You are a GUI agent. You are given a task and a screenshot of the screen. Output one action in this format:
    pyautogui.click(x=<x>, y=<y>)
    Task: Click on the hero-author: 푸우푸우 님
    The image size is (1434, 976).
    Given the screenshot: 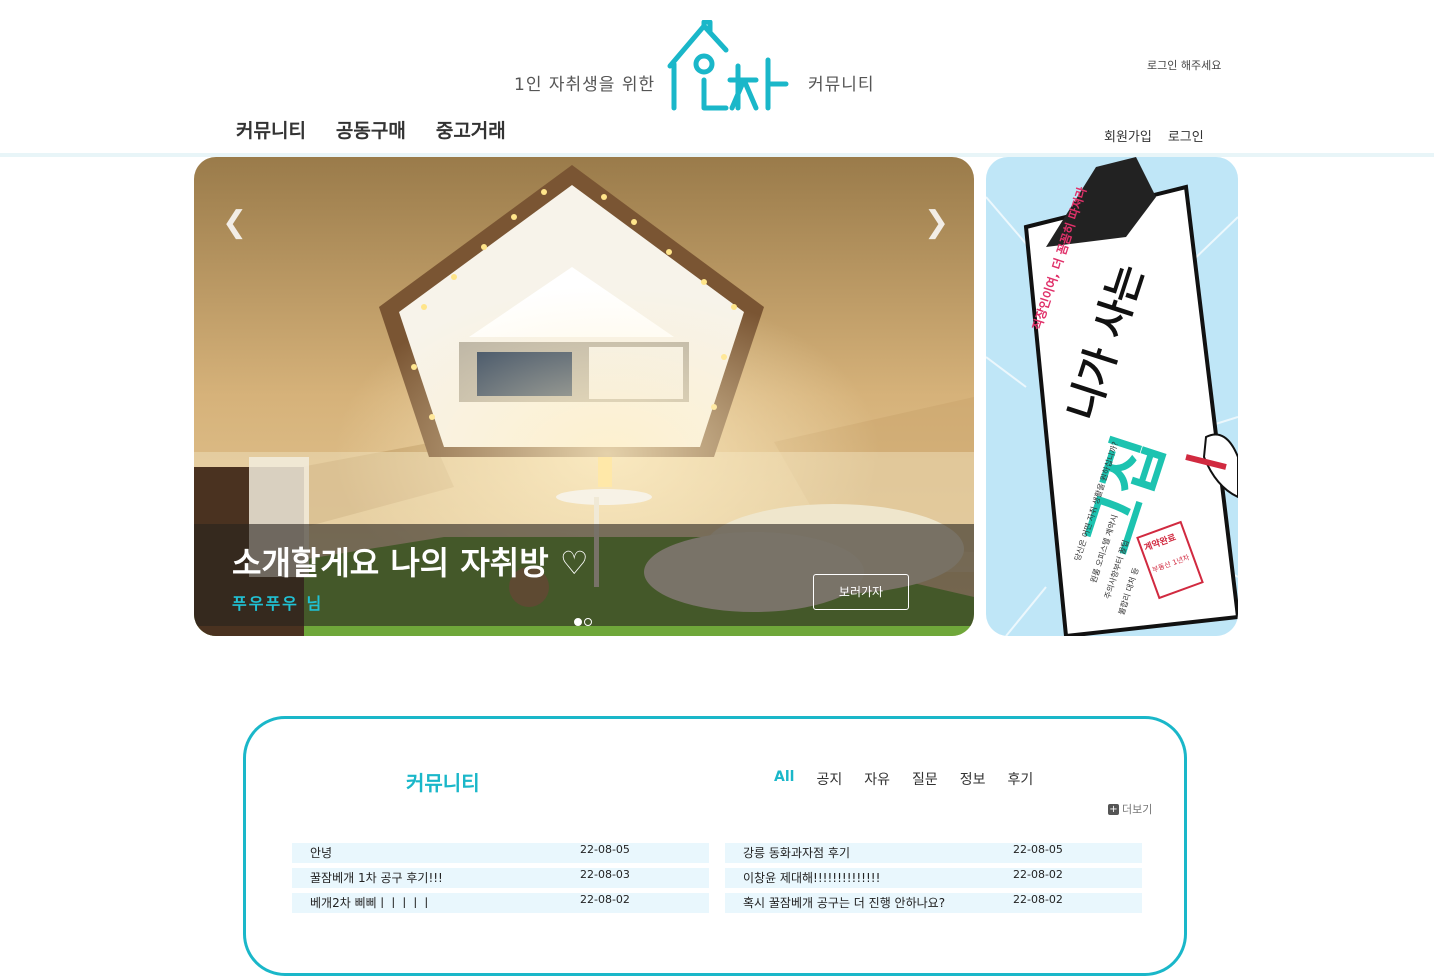 What is the action you would take?
    pyautogui.click(x=278, y=603)
    